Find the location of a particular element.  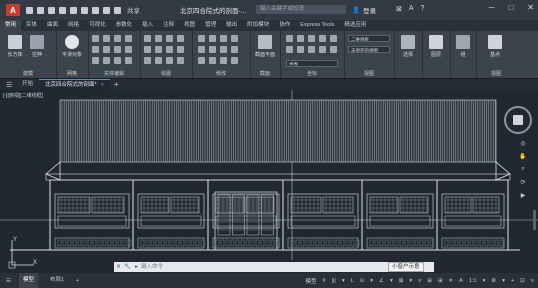

imprint-icon is located at coordinates (106, 49).